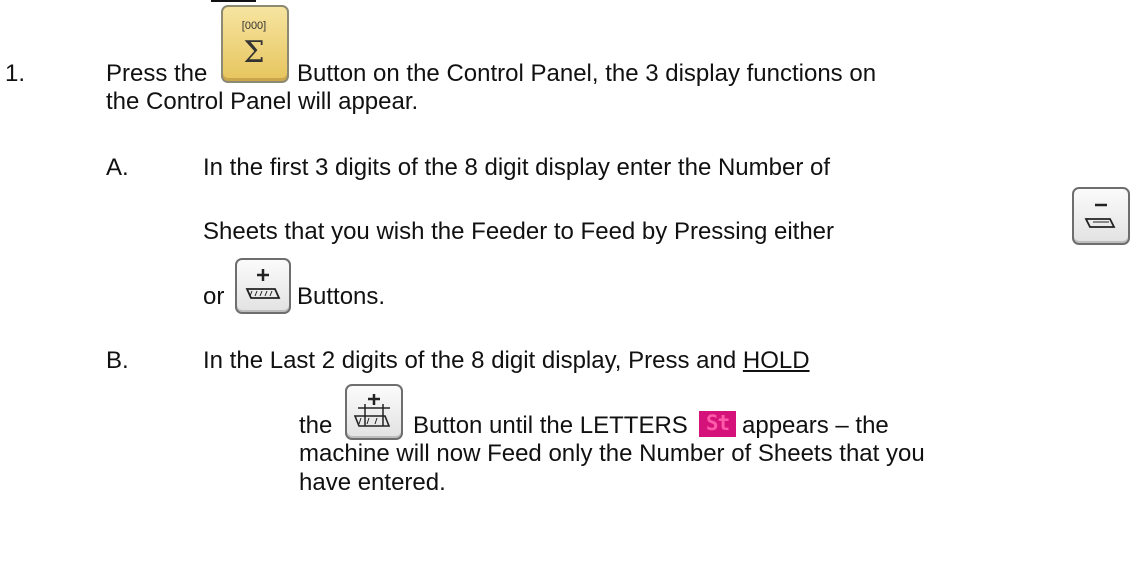 This screenshot has height=583, width=1138. I want to click on substep-b-after-button: Button until the LETTERS, so click(550, 425).